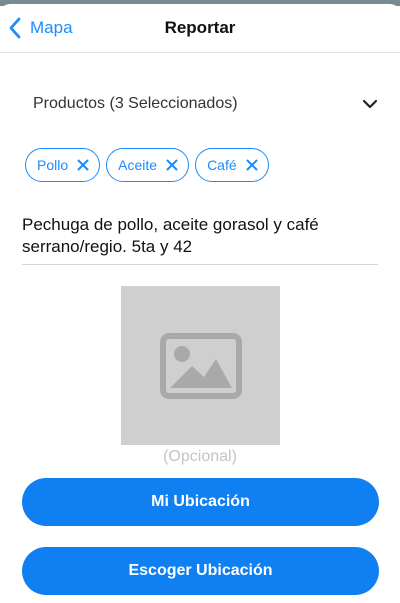 The height and width of the screenshot is (603, 400). What do you see at coordinates (200, 502) in the screenshot?
I see `my-location-button: Mi Ubicación` at bounding box center [200, 502].